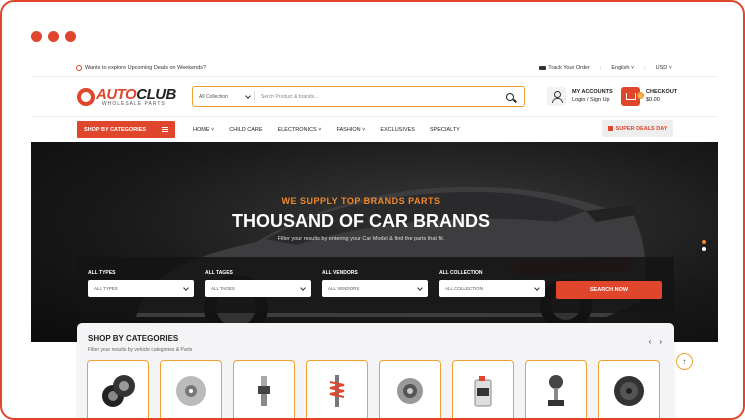 This screenshot has height=420, width=745. What do you see at coordinates (556, 96) in the screenshot?
I see `user-icon` at bounding box center [556, 96].